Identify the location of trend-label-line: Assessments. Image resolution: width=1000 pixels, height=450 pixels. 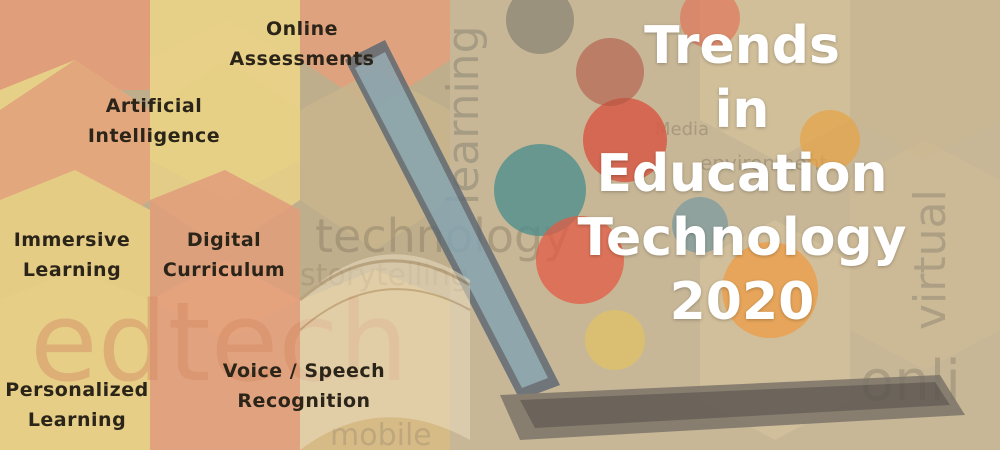
(302, 59).